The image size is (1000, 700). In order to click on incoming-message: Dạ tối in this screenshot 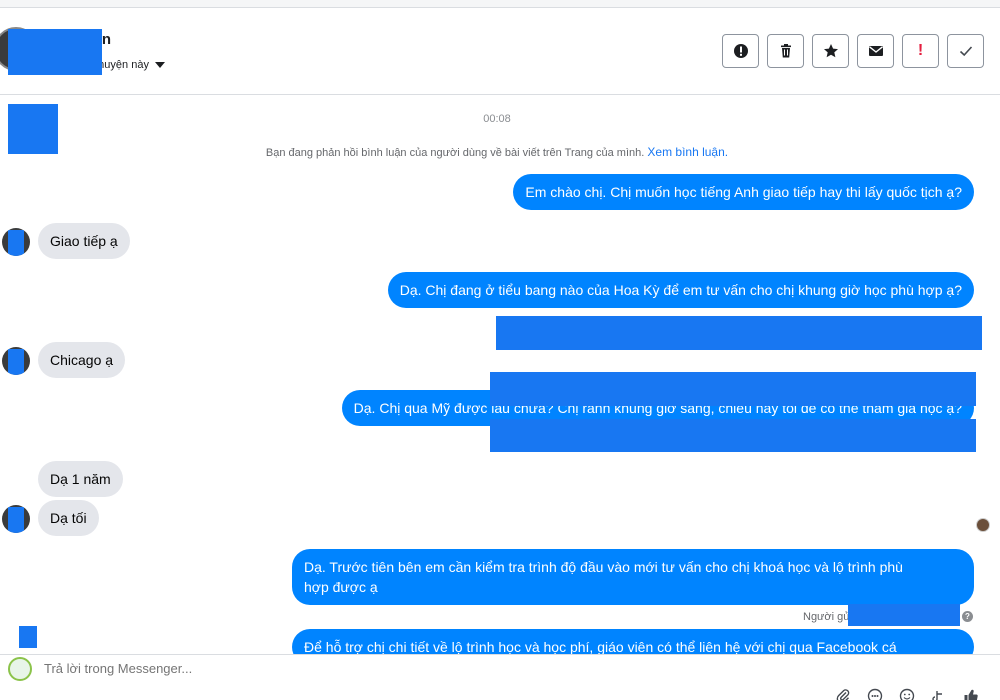, I will do `click(68, 518)`.